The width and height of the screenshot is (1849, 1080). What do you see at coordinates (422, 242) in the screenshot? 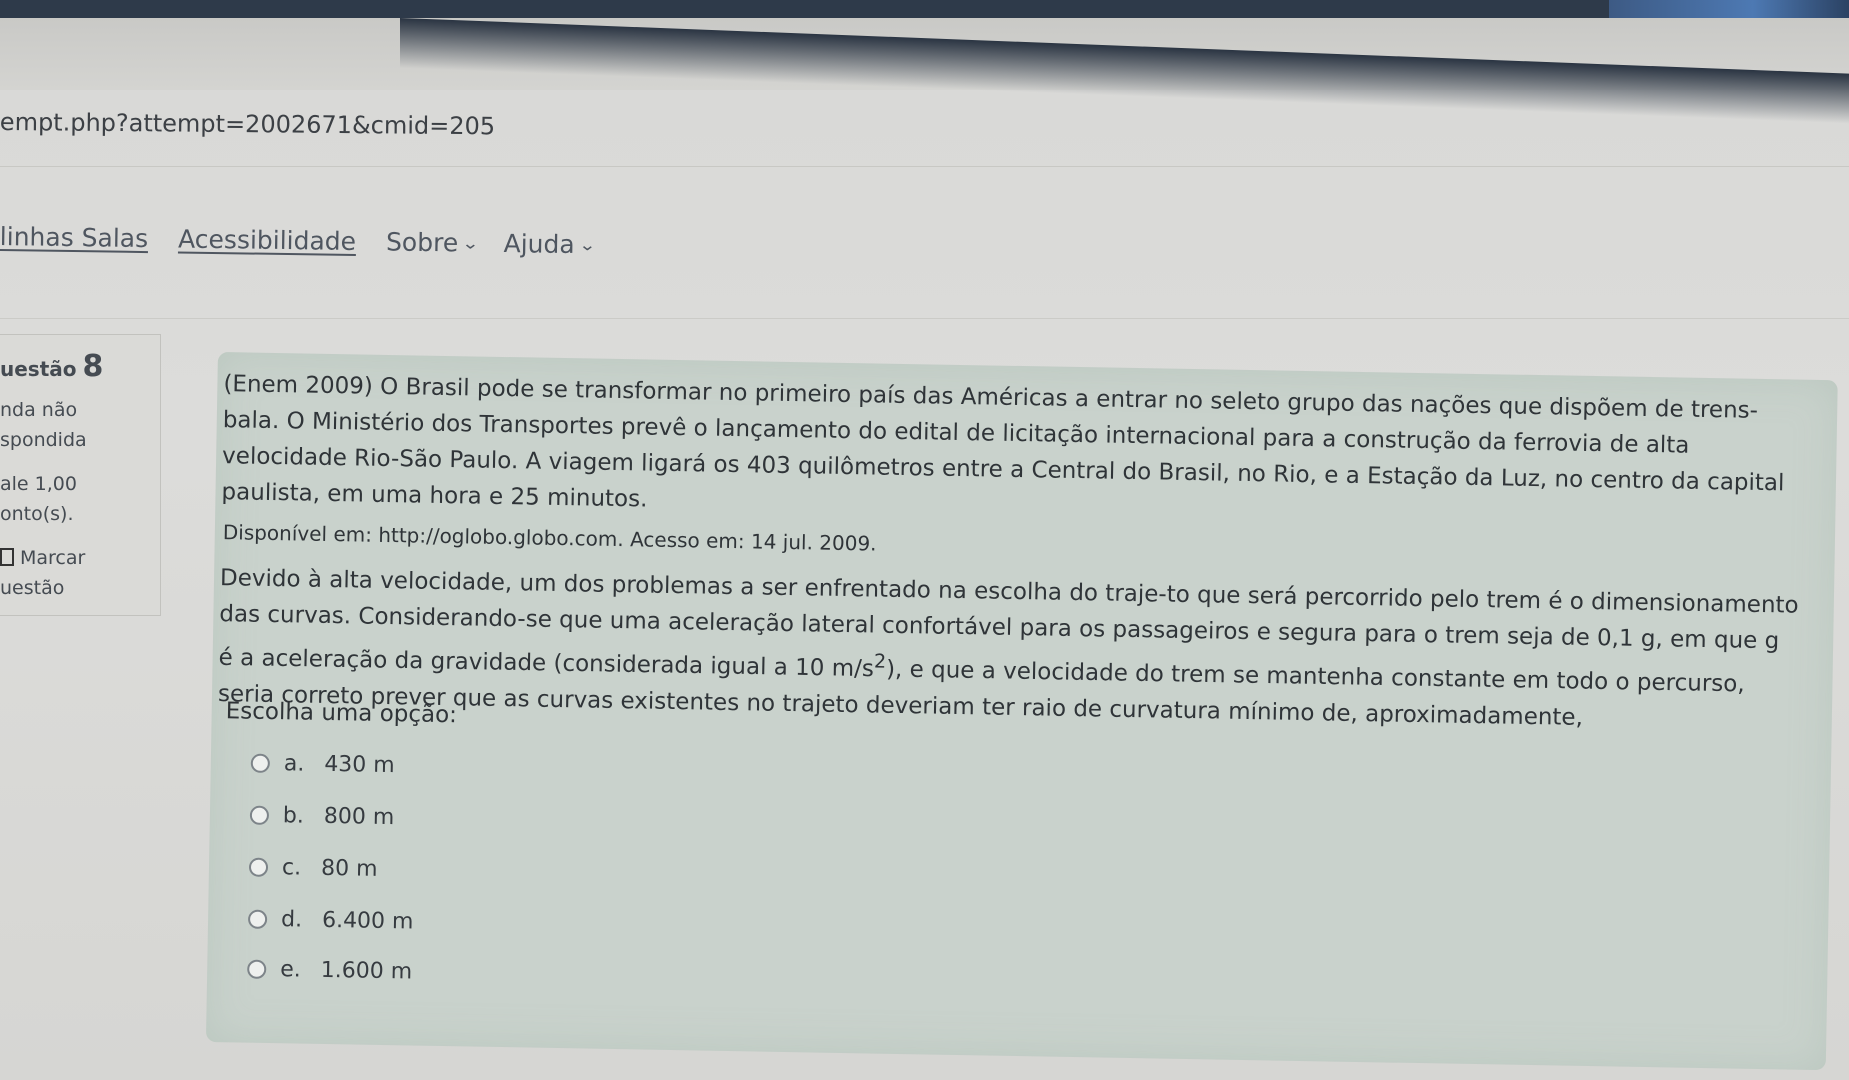
I see `nav-dropdown-label: Sobre` at bounding box center [422, 242].